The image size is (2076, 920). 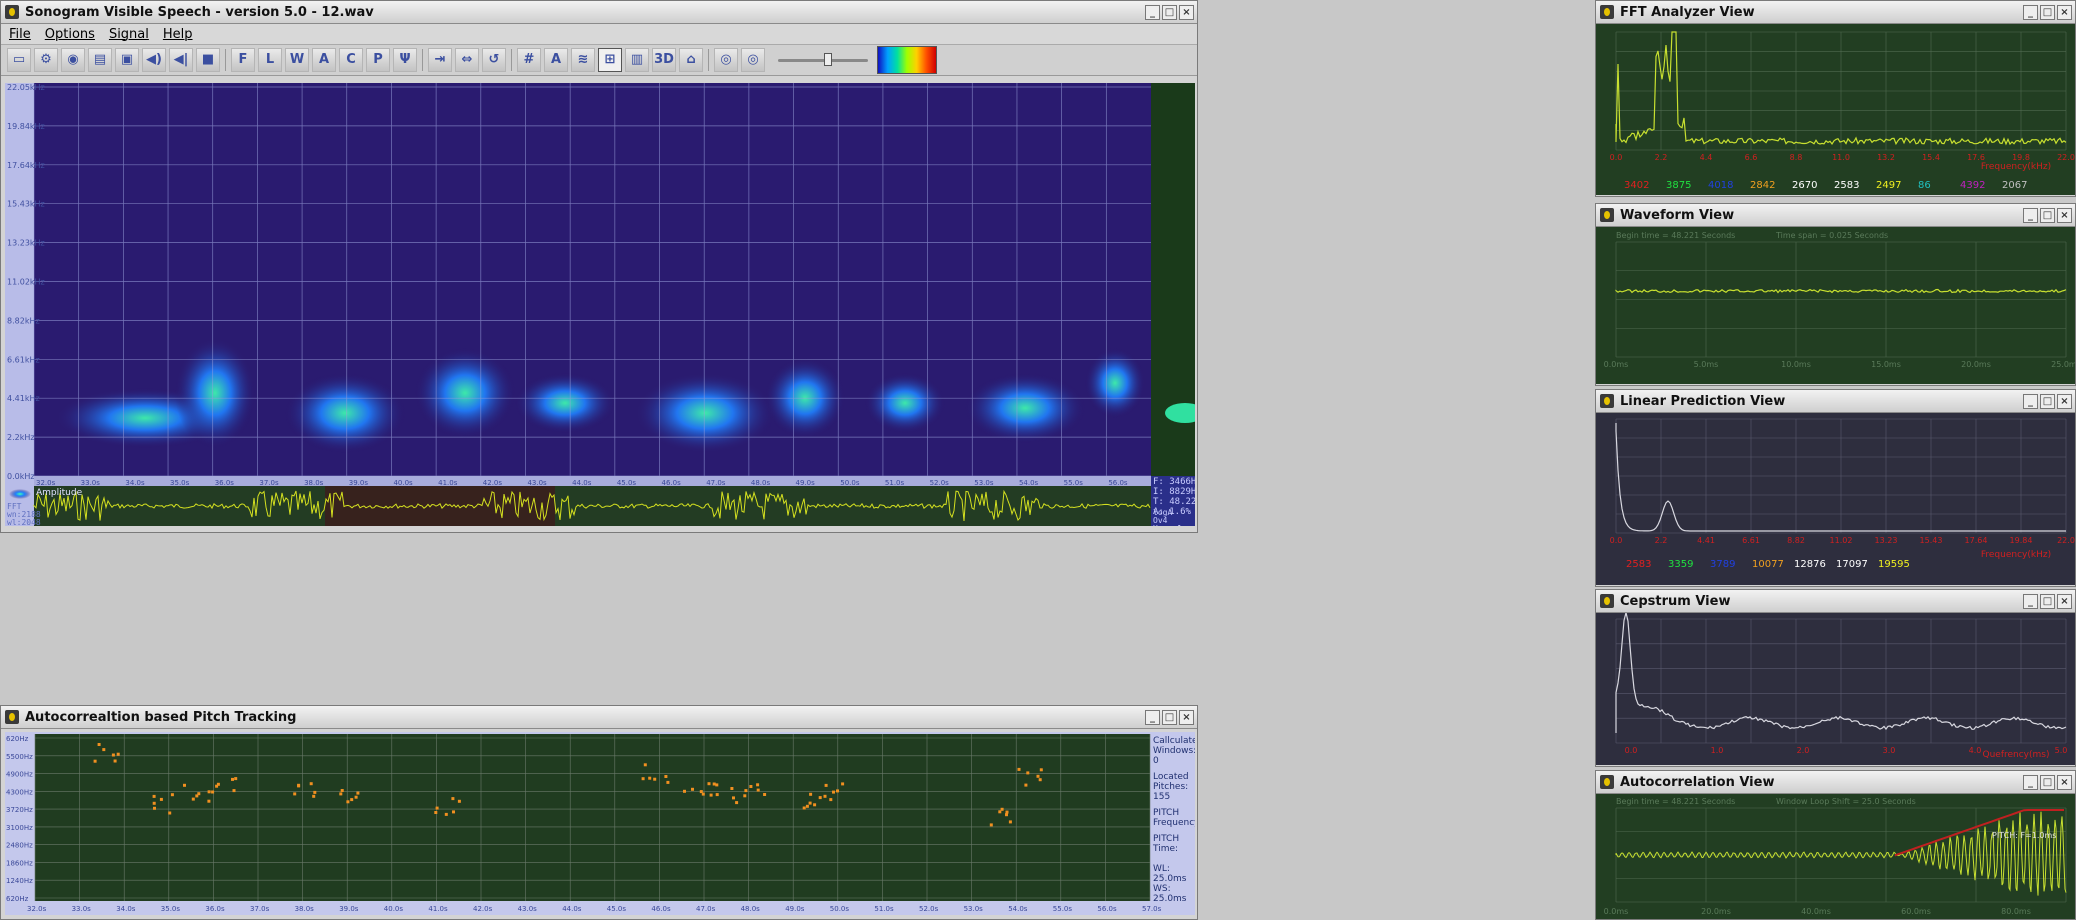 I want to click on info-icon: ⌂, so click(x=691, y=60).